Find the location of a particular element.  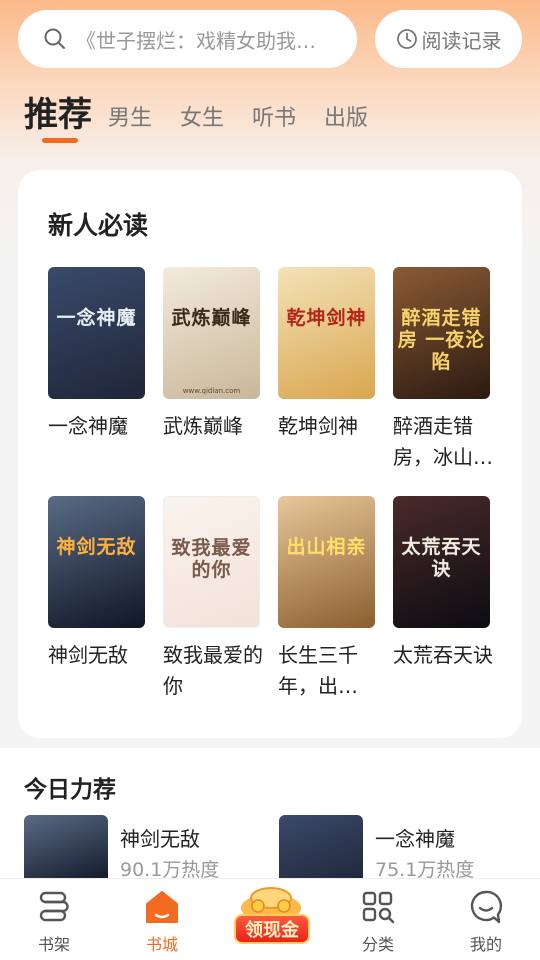

tab-recommend: 推荐 is located at coordinates (58, 115).